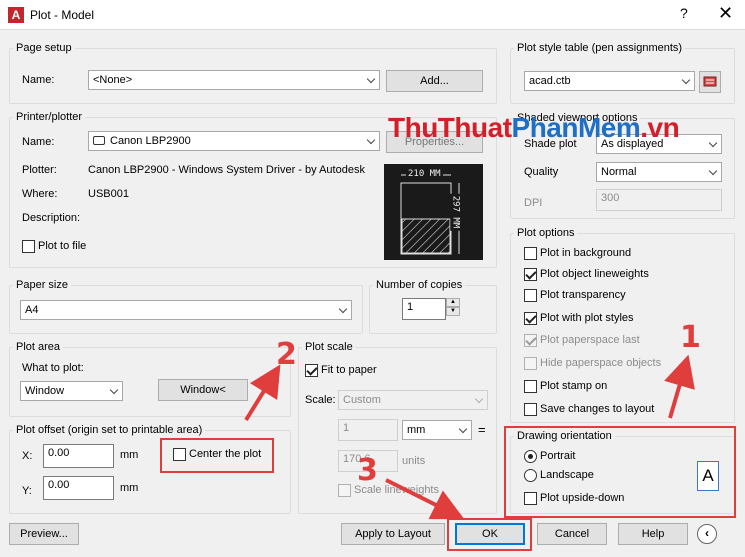  What do you see at coordinates (367, 470) in the screenshot?
I see `annotation-number-3: 3` at bounding box center [367, 470].